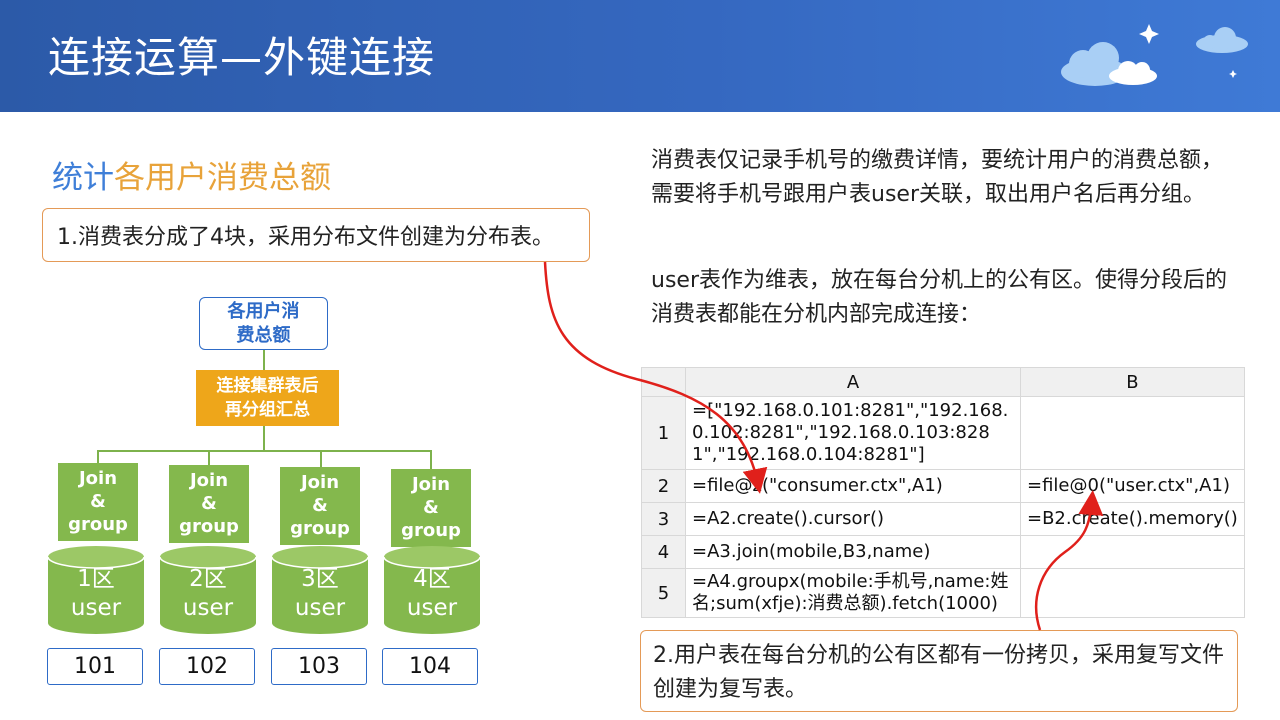 The image size is (1280, 720). I want to click on node-number-2: 102, so click(207, 666).